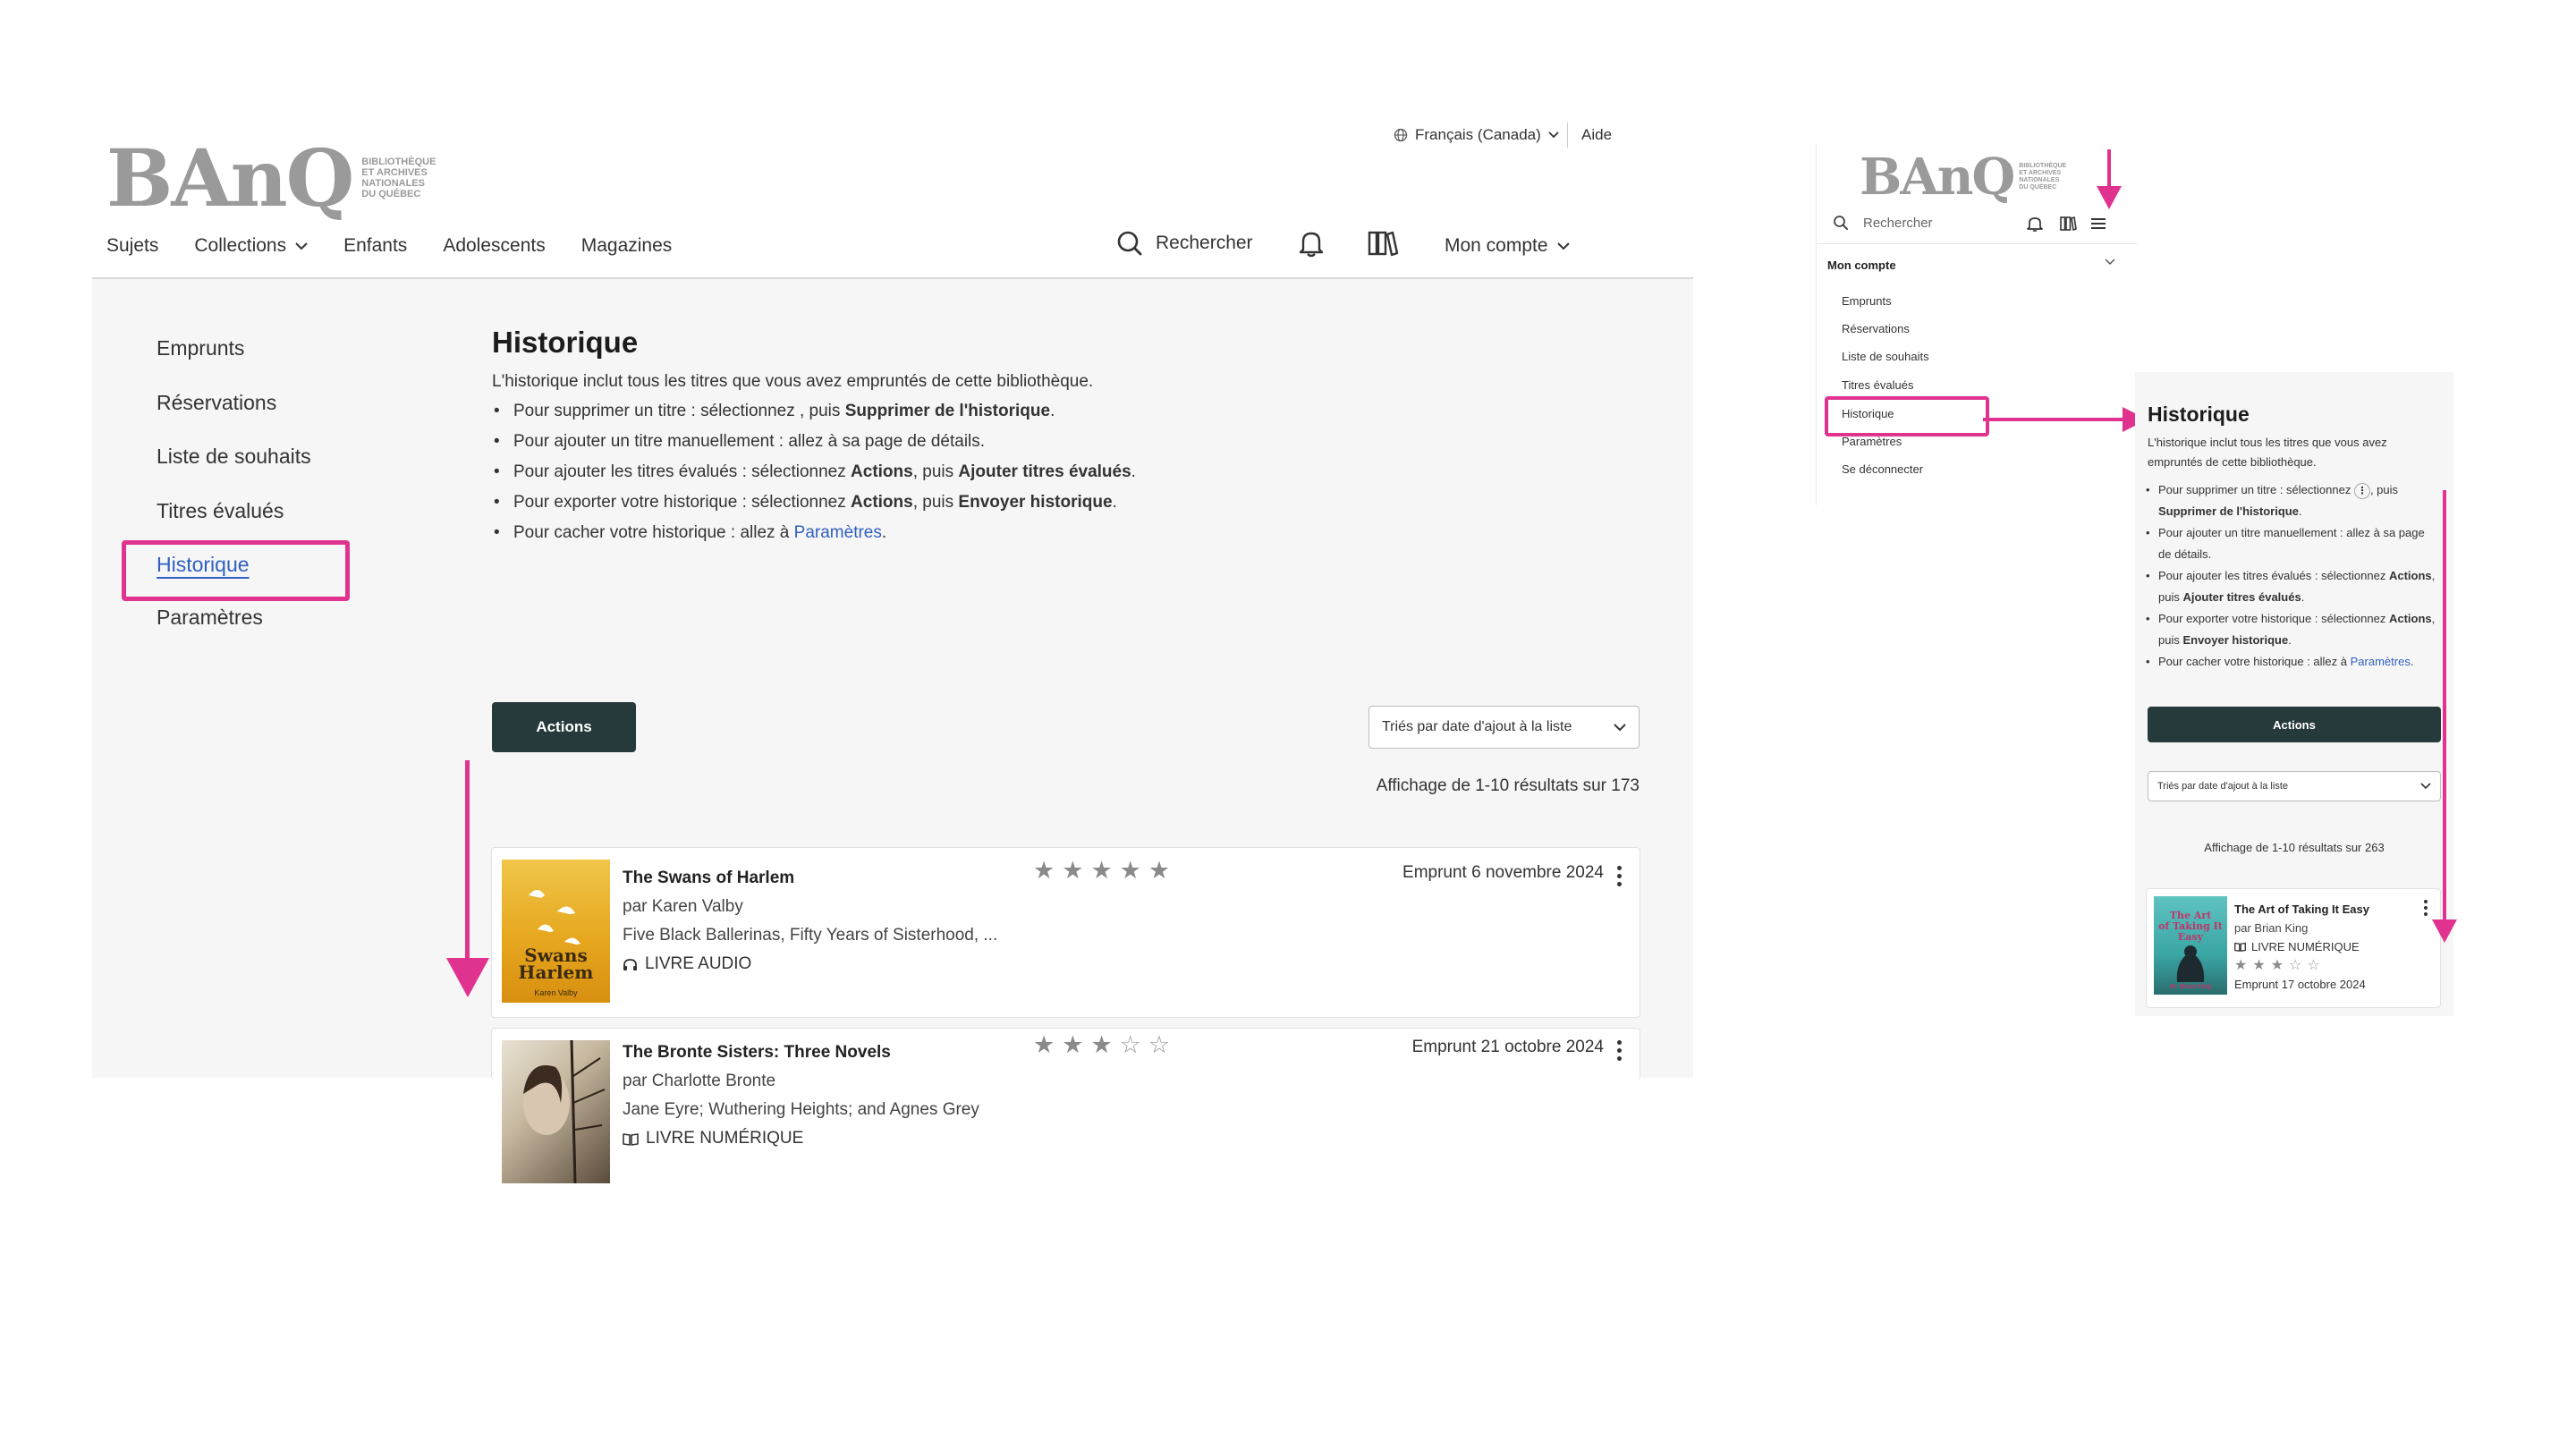 Image resolution: width=2576 pixels, height=1449 pixels. What do you see at coordinates (810, 878) in the screenshot?
I see `item-title: The Swans of Harlem` at bounding box center [810, 878].